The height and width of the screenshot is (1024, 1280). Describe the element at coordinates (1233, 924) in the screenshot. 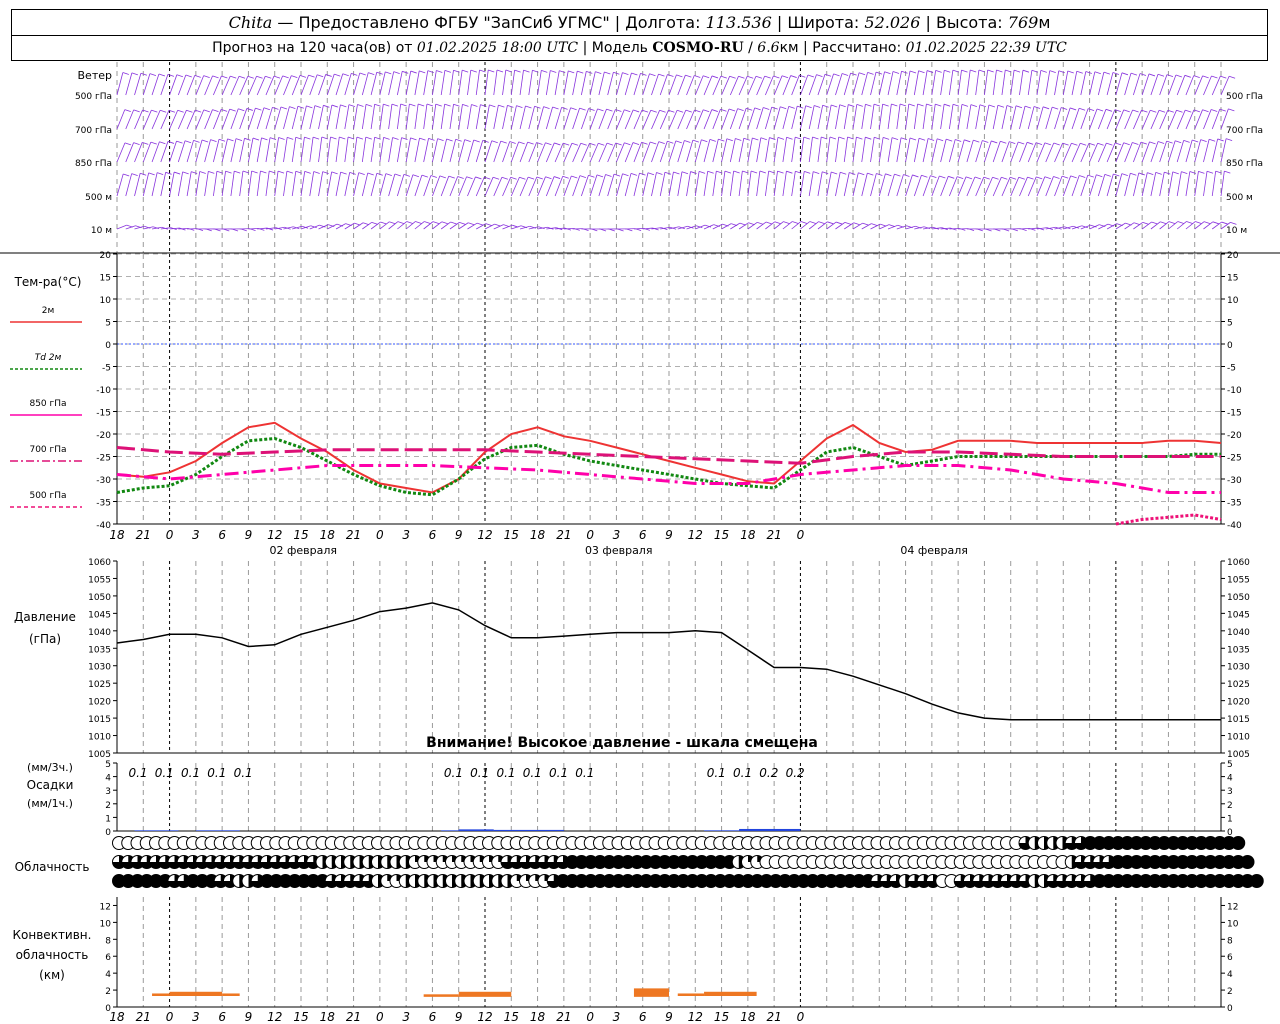

I see `conv-tick-label-right: 10` at that location.